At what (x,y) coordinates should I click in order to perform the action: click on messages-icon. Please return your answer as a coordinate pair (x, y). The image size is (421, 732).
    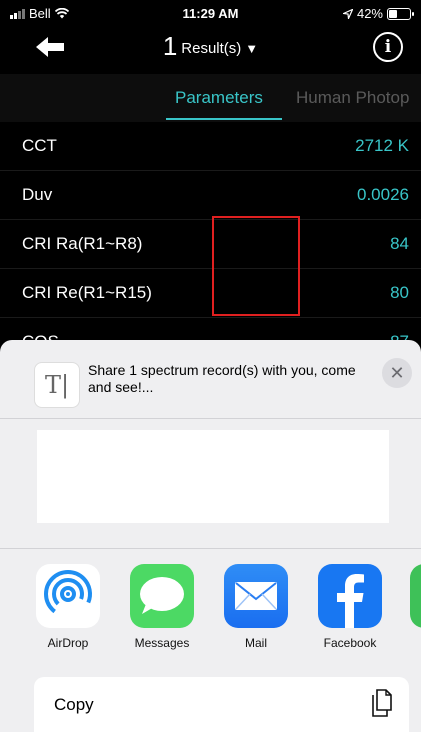
    Looking at the image, I should click on (162, 596).